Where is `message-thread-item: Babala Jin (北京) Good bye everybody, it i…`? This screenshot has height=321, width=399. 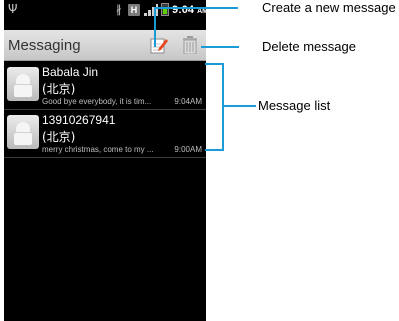 message-thread-item: Babala Jin (北京) Good bye everybody, it i… is located at coordinates (105, 86).